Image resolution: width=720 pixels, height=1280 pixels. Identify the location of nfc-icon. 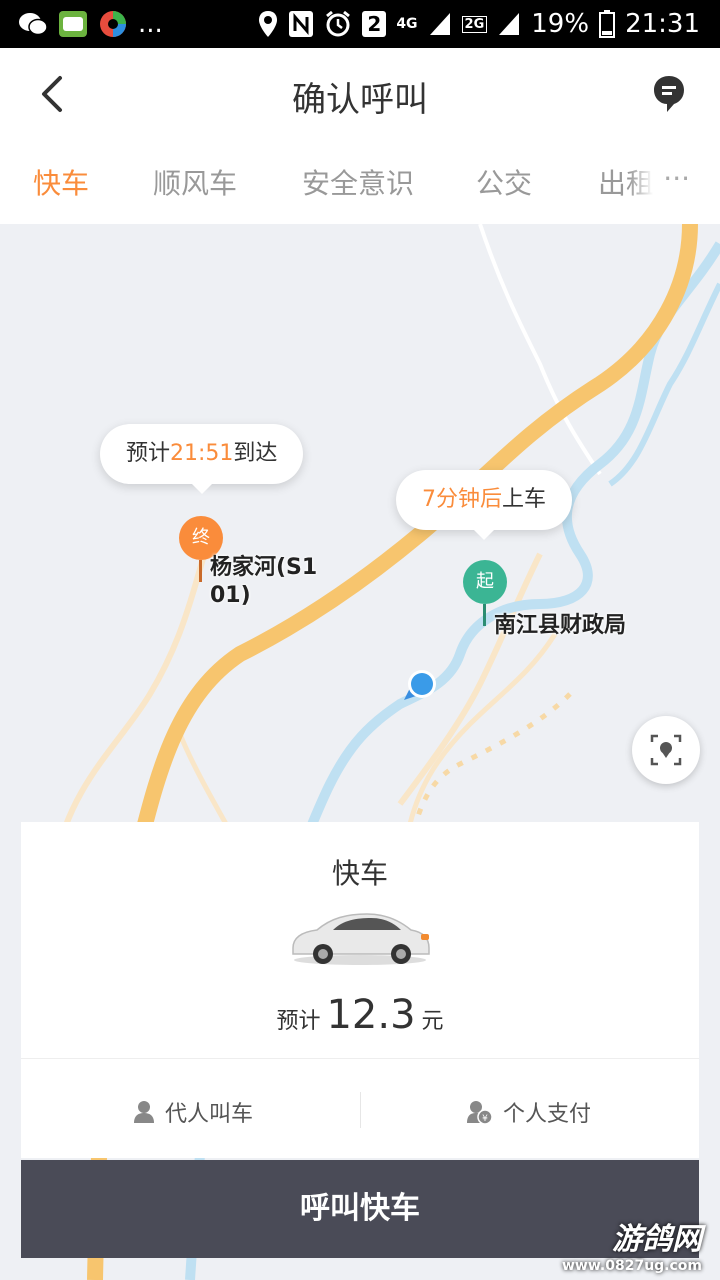
(301, 24).